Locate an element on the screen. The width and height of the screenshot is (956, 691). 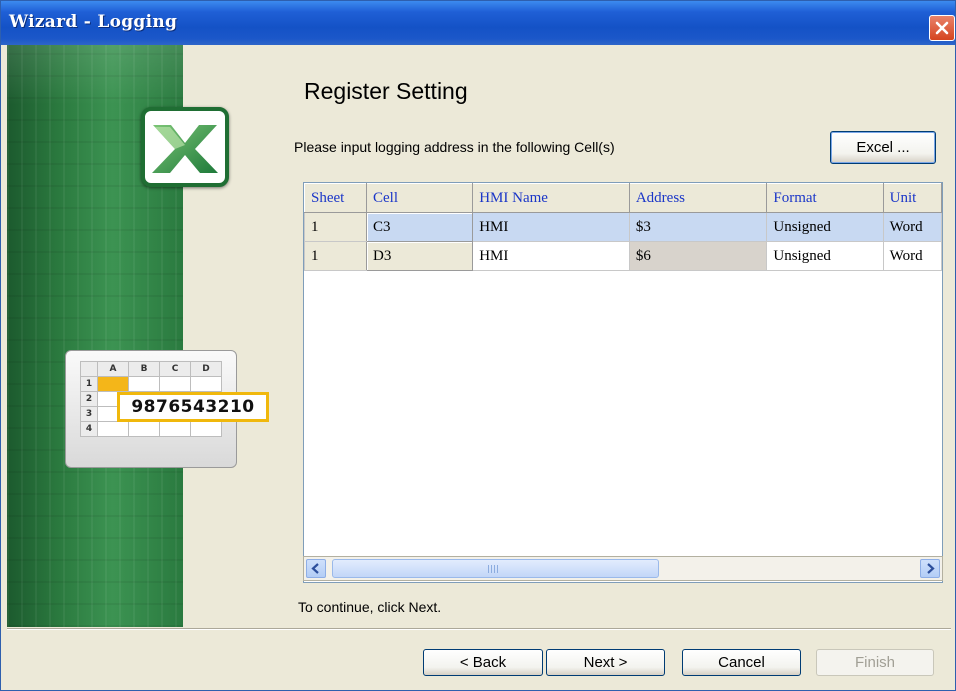
cancel-button: Cancel is located at coordinates (741, 662).